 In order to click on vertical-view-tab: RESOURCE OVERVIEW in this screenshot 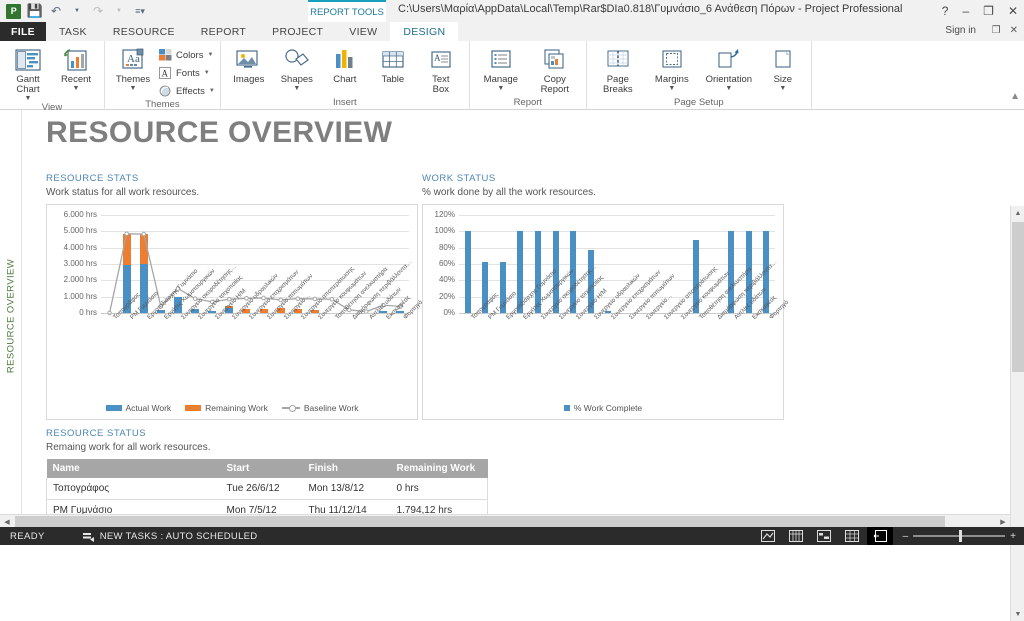, I will do `click(11, 315)`.